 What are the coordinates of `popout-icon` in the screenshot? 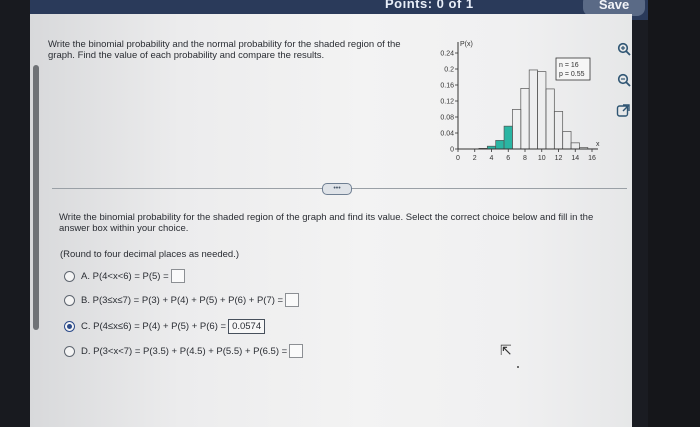 It's located at (623, 112).